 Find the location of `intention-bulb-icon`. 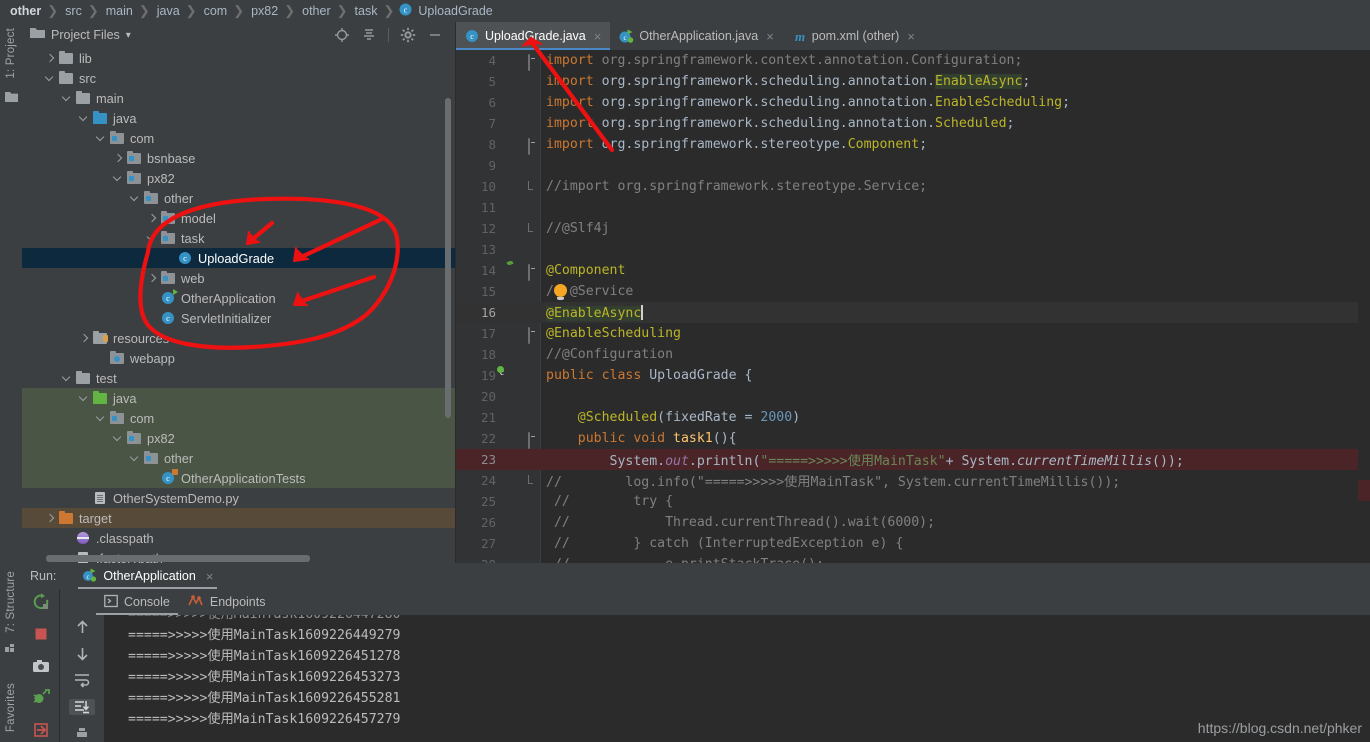

intention-bulb-icon is located at coordinates (560, 292).